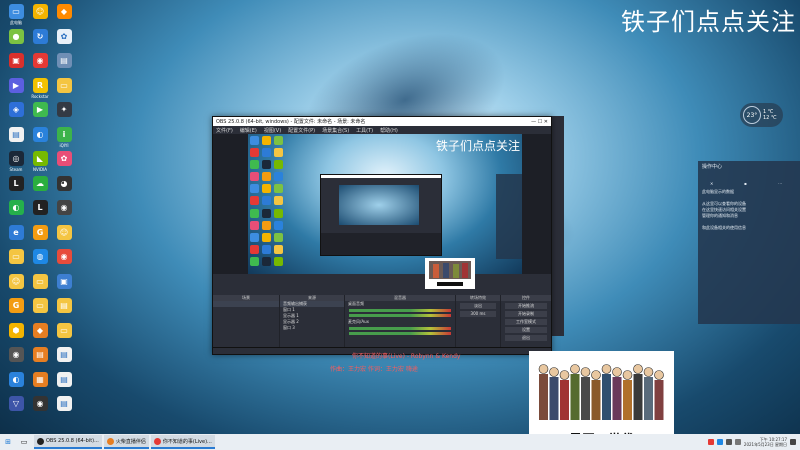 This screenshot has width=800, height=450. Describe the element at coordinates (16, 14) in the screenshot. I see `desktop-icon: ▭ 此电脑` at that location.